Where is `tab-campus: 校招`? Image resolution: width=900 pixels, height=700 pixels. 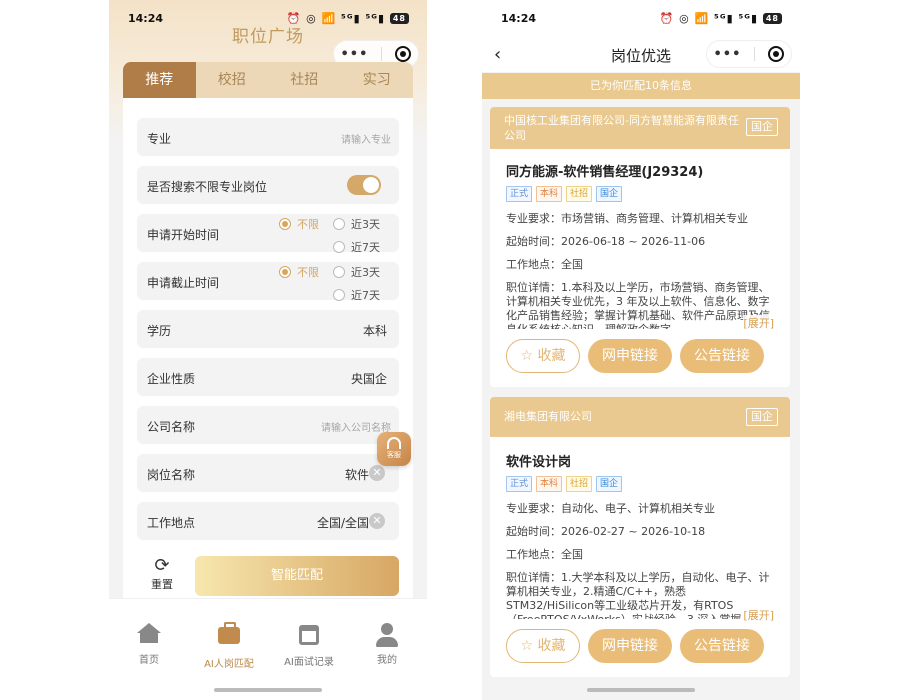
tab-campus: 校招 is located at coordinates (232, 80).